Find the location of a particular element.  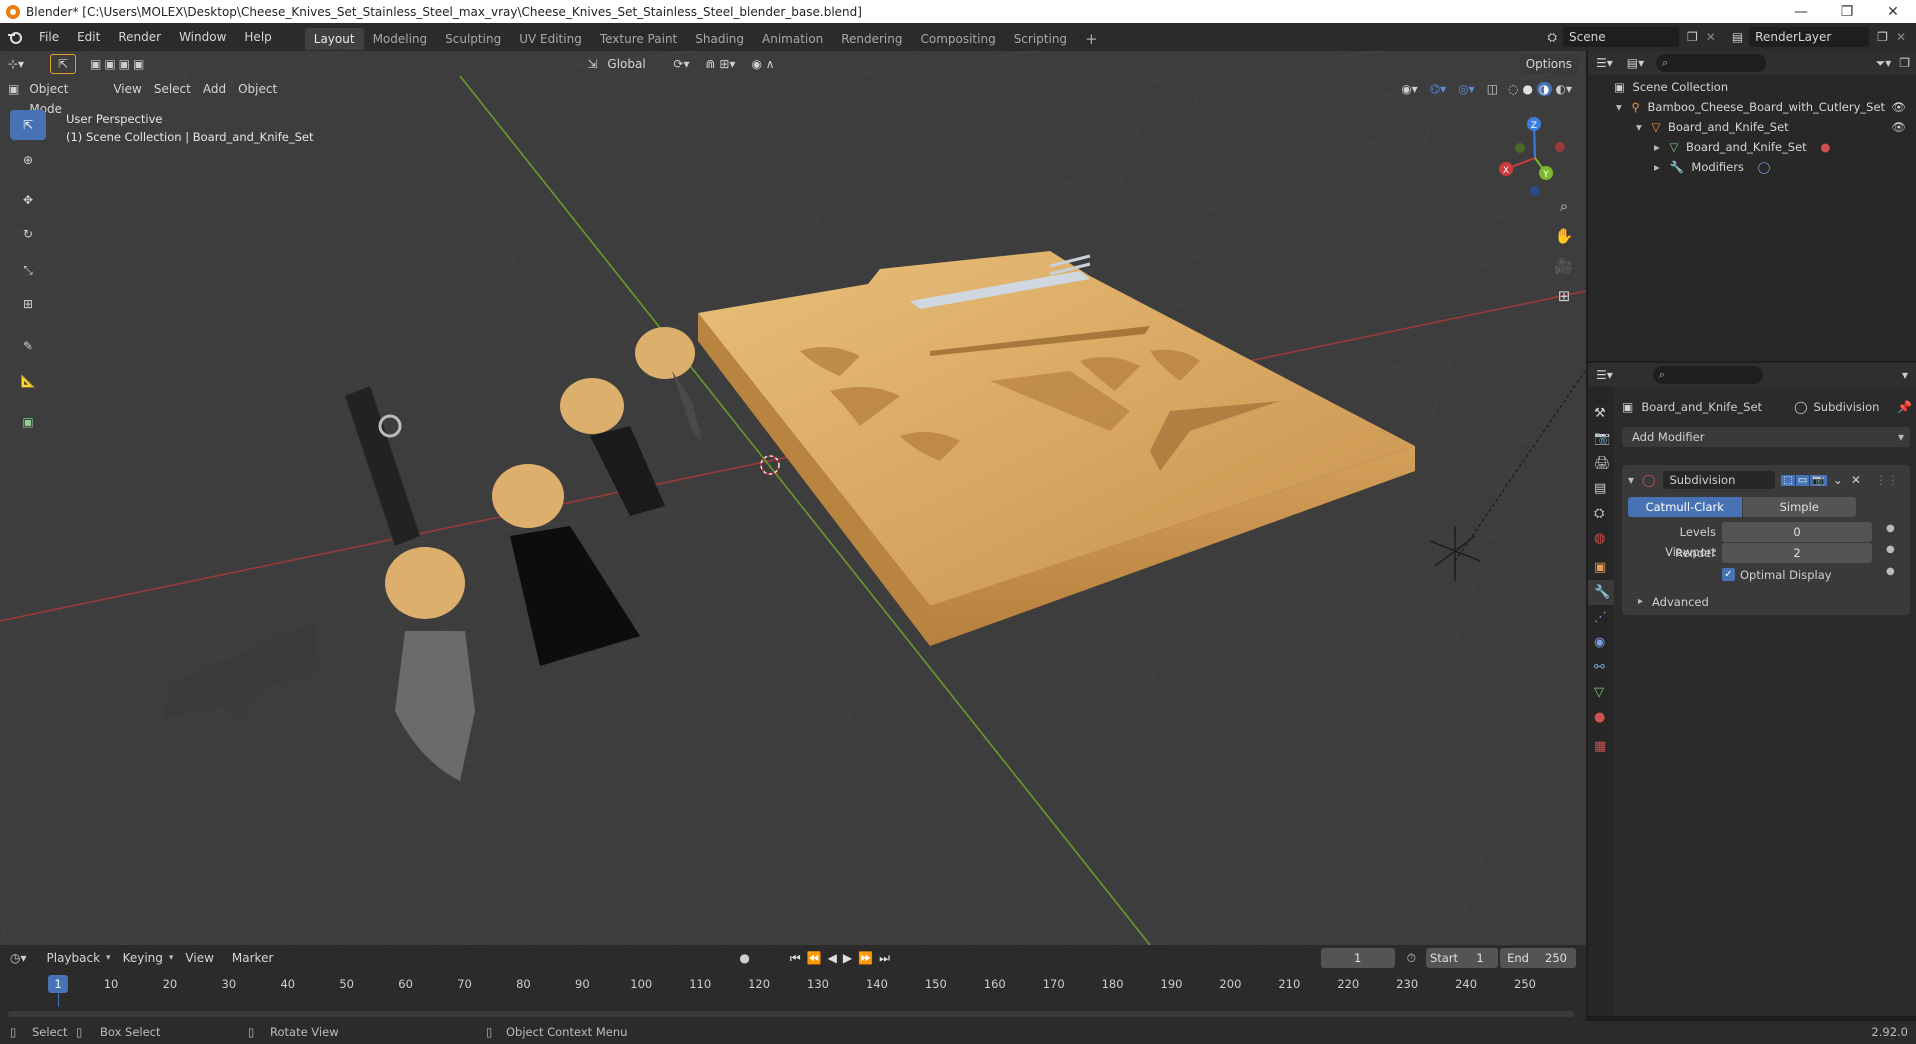

menu-keying: Keying is located at coordinates (143, 958).